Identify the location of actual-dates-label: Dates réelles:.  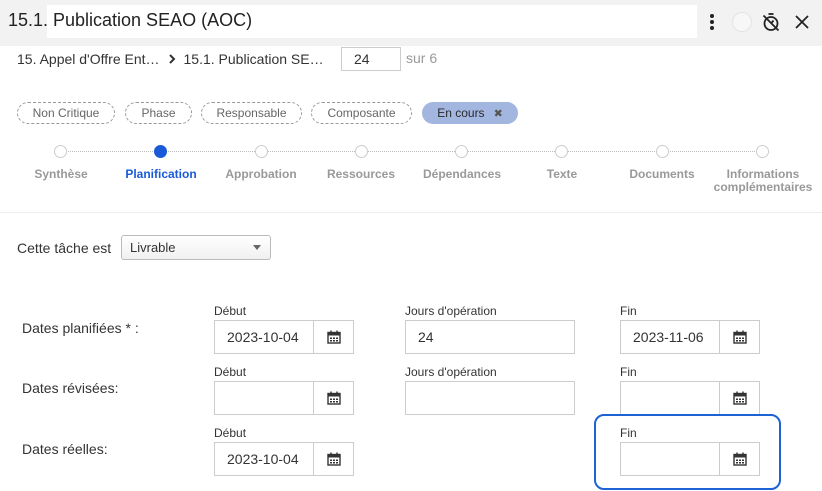
(65, 449).